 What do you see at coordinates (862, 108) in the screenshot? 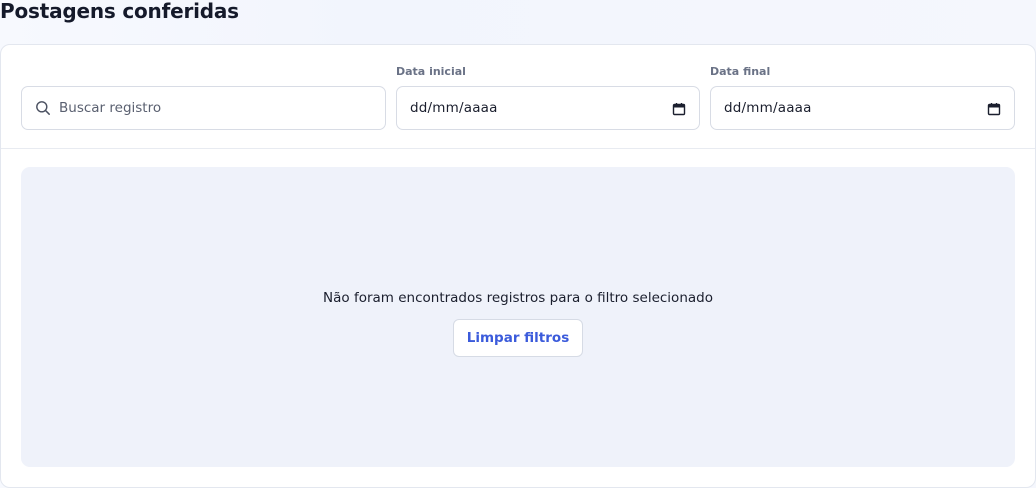
I see `end-date-field: dd/mm/aaaa` at bounding box center [862, 108].